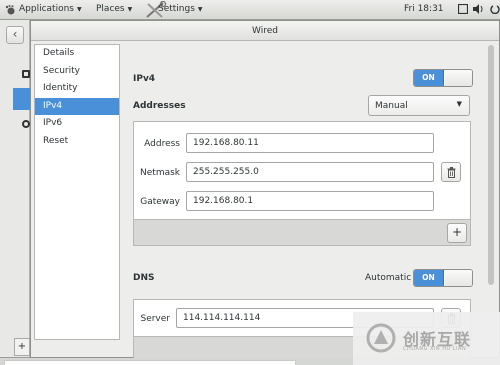 Image resolution: width=500 pixels, height=365 pixels. I want to click on applications-menu: Applications ▼, so click(50, 9).